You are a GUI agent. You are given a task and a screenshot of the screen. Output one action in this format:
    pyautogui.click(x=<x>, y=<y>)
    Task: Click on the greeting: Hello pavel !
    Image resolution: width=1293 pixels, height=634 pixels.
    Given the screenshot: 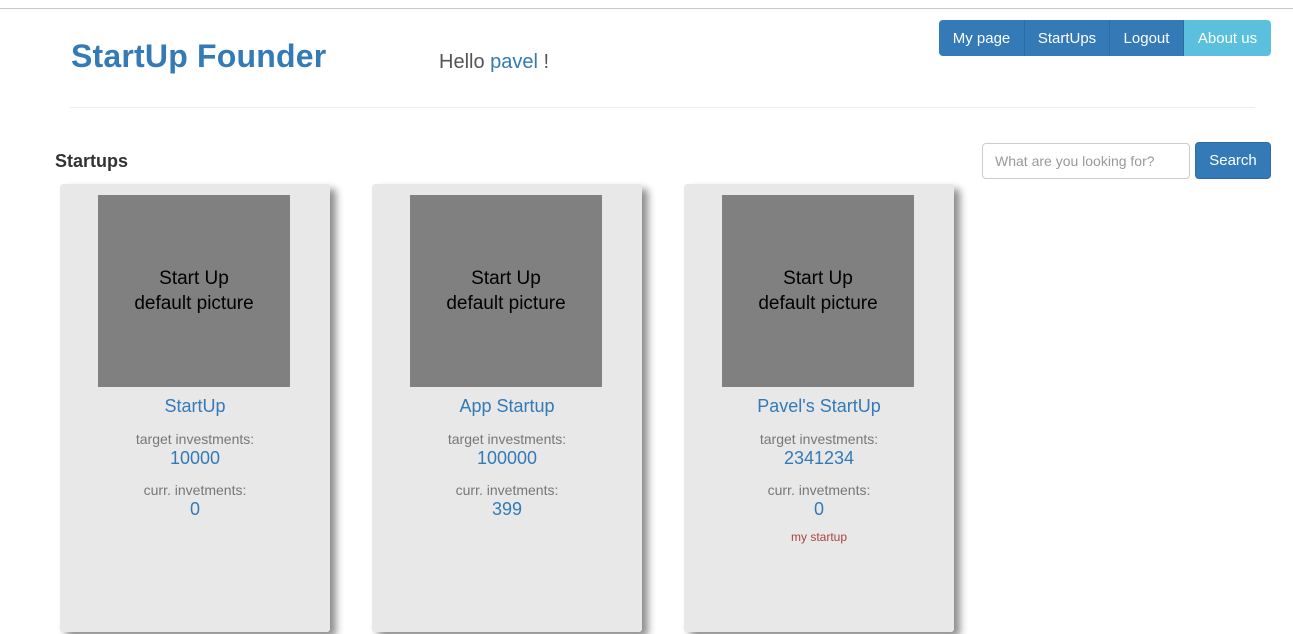 What is the action you would take?
    pyautogui.click(x=494, y=62)
    